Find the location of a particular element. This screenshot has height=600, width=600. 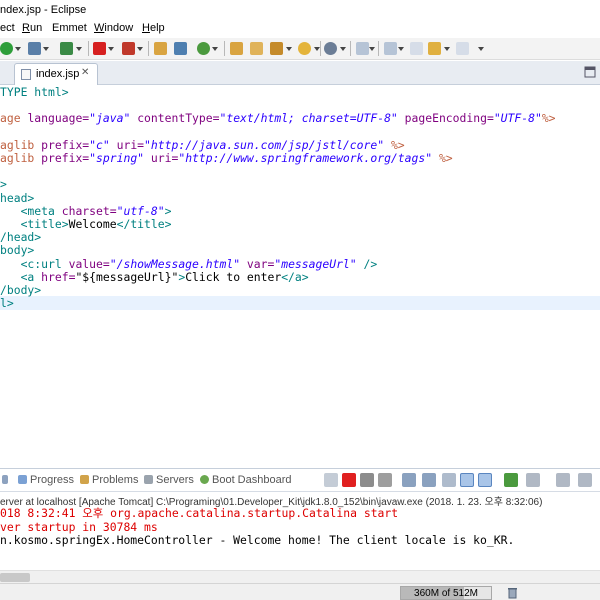

prev-annotation-icon is located at coordinates (390, 48).